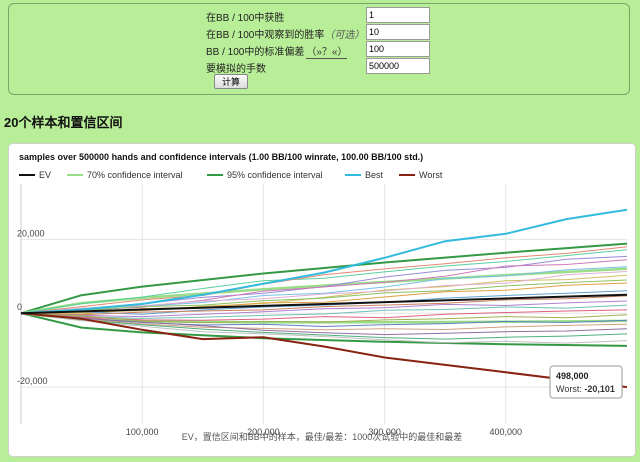 This screenshot has height=462, width=640. Describe the element at coordinates (344, 35) in the screenshot. I see `optional-hint: （可选）` at that location.